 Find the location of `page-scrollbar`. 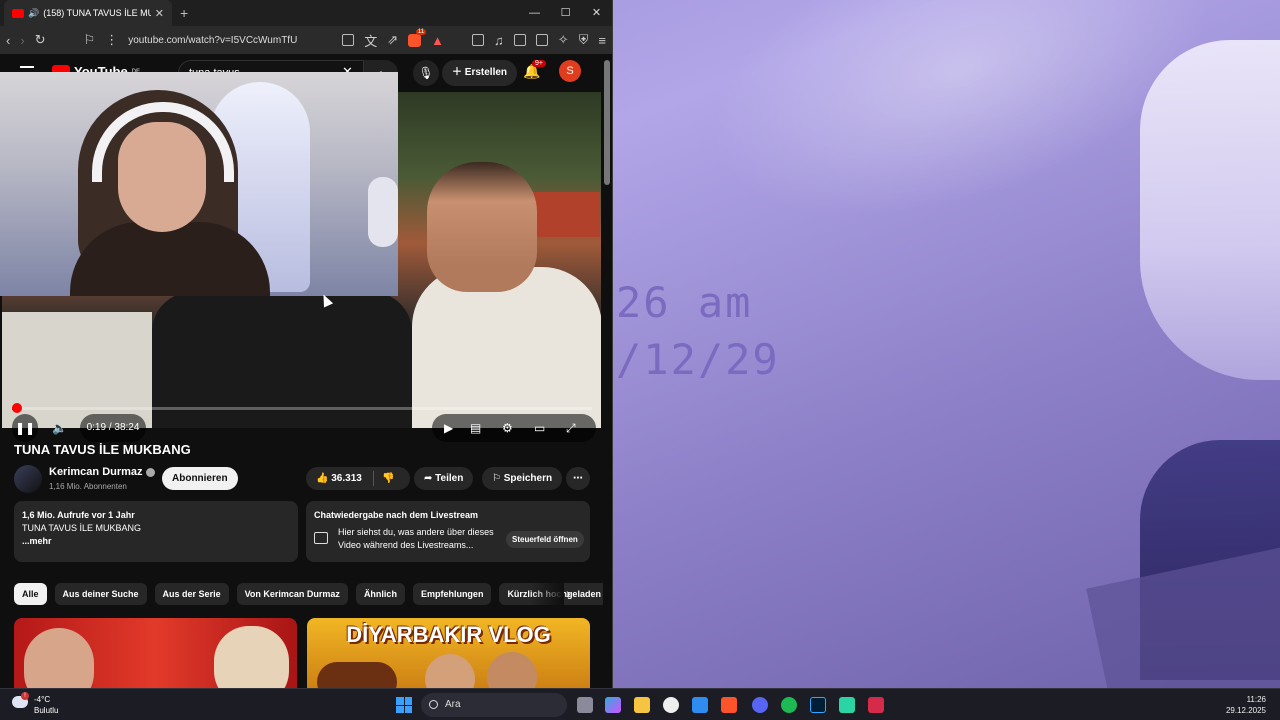

page-scrollbar is located at coordinates (607, 371).